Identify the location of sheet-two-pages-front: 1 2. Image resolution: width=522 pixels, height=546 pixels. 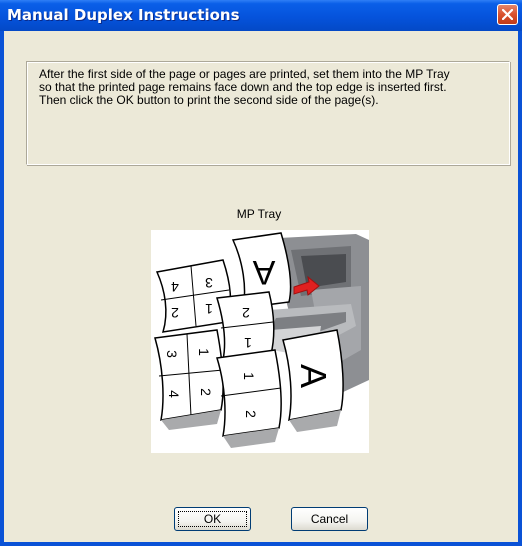
(249, 398).